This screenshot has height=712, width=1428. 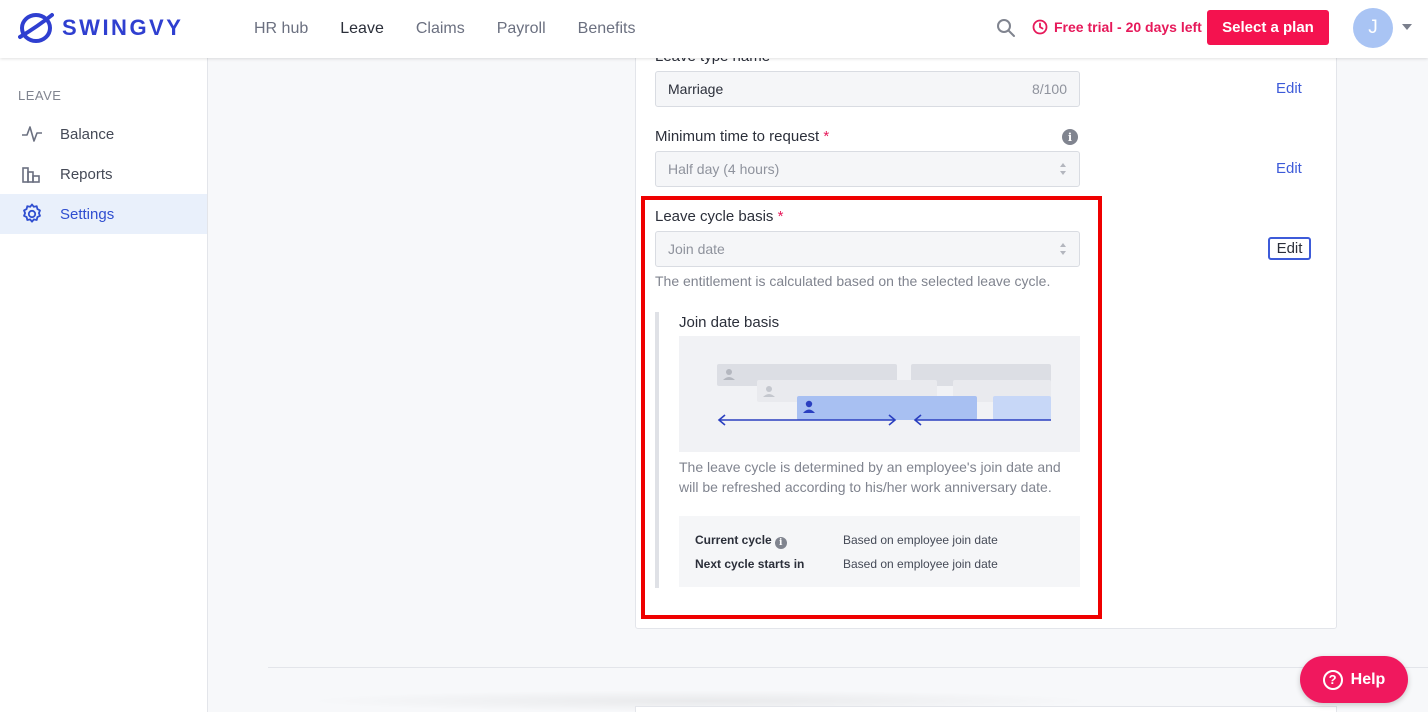 What do you see at coordinates (986, 709) in the screenshot?
I see `next-section-card` at bounding box center [986, 709].